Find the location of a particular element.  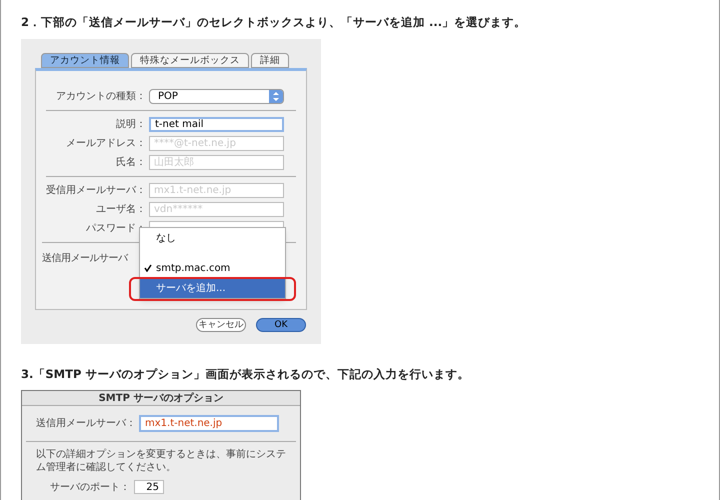

dialog-button: キャンセル is located at coordinates (221, 325).